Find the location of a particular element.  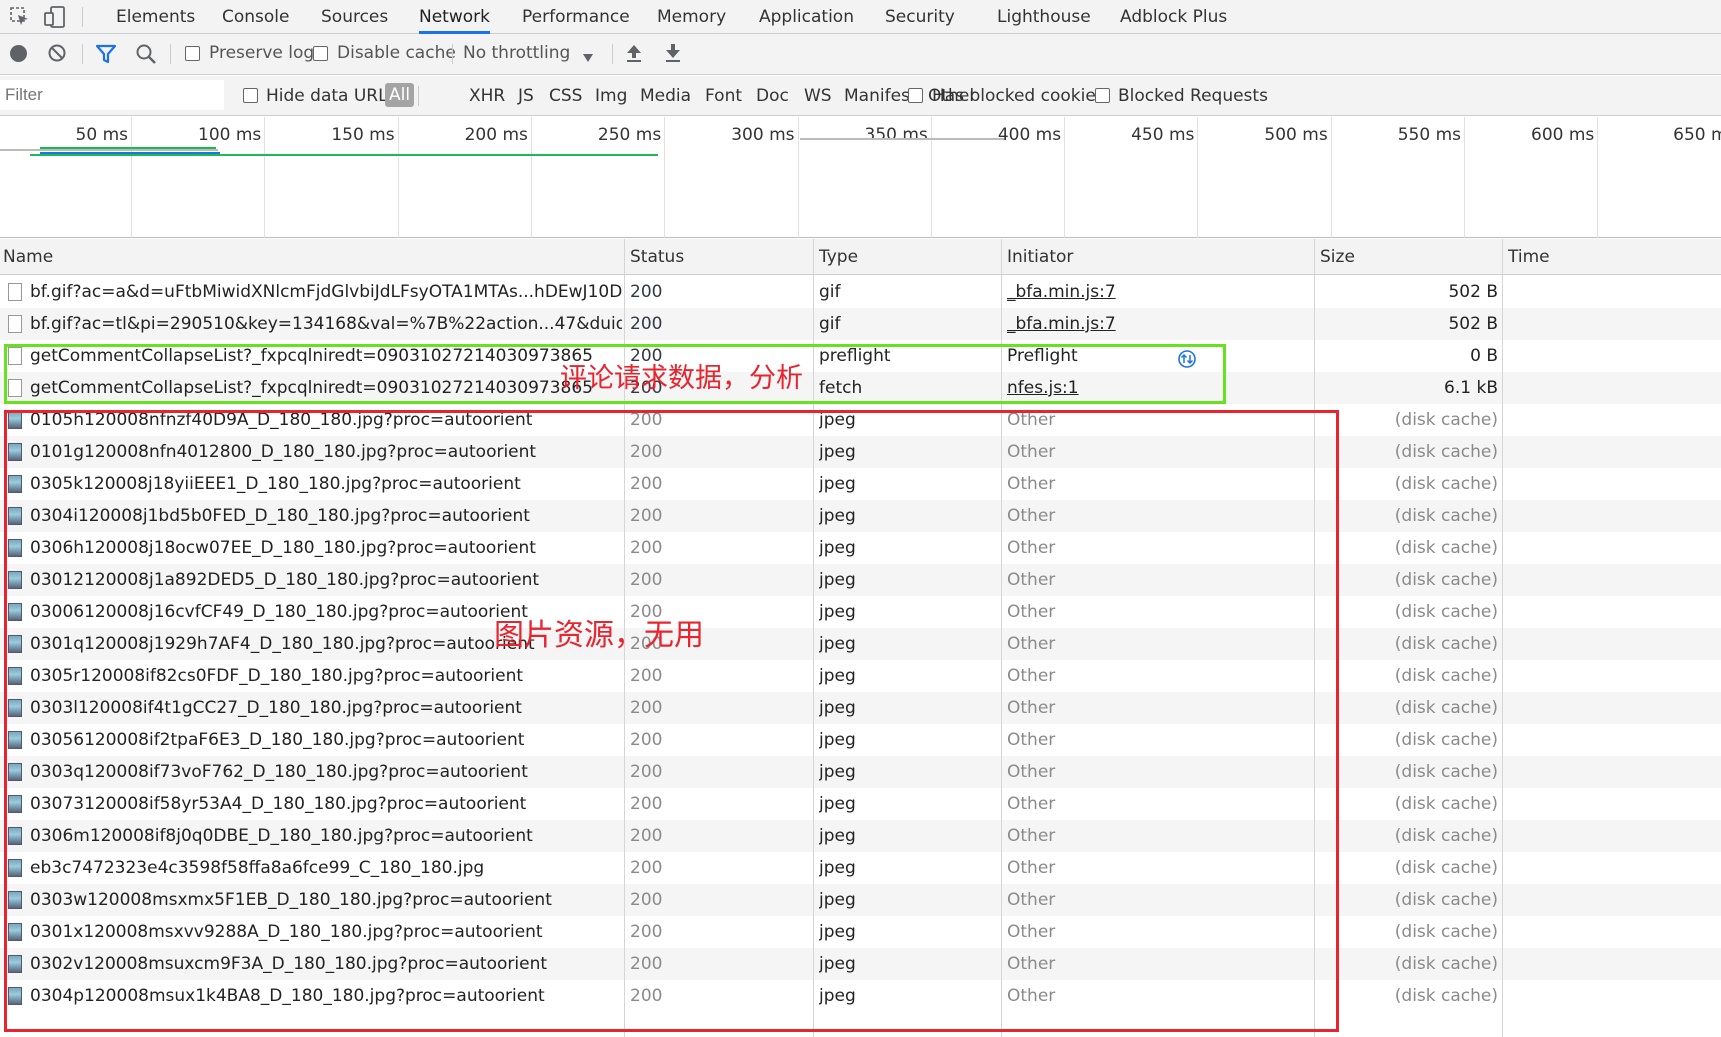

tab-network: Network is located at coordinates (454, 17).